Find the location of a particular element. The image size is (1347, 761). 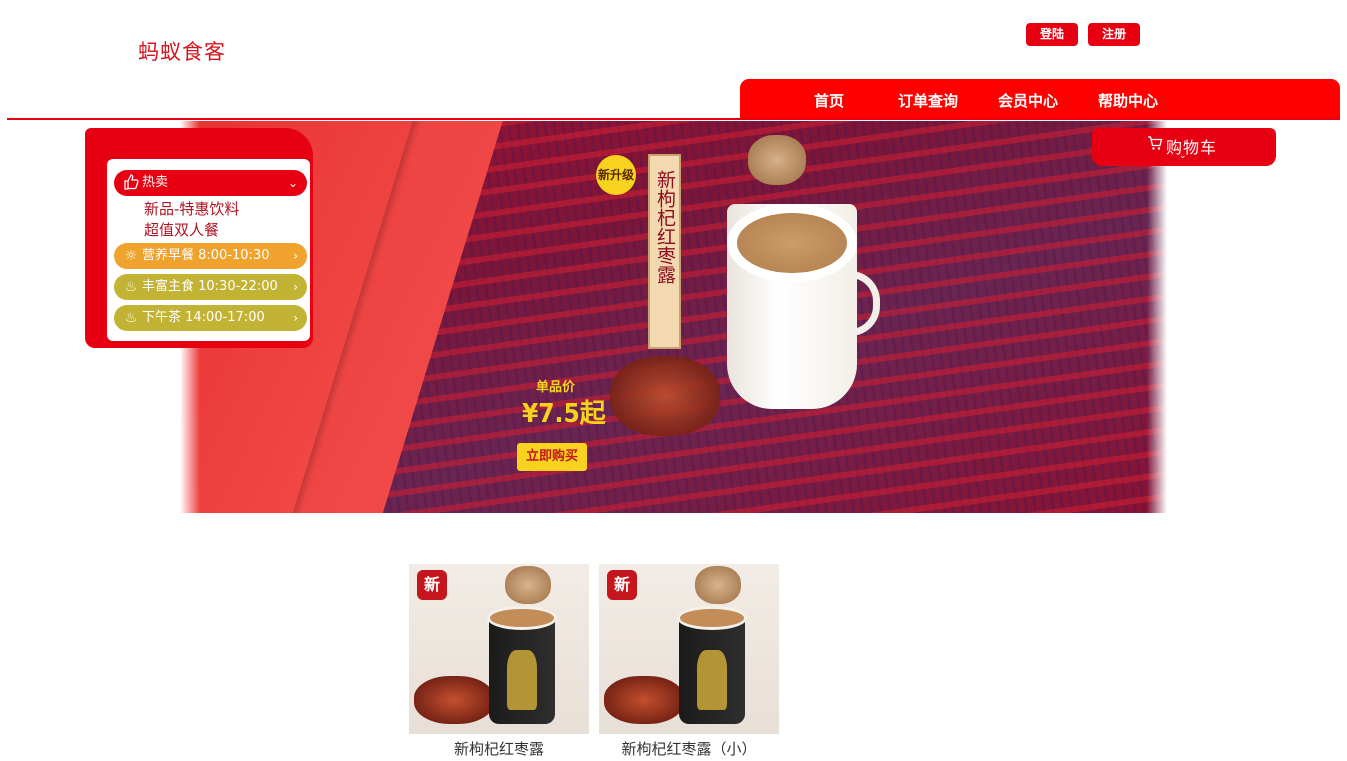

product-card: 新 新枸杞红枣露（小） is located at coordinates (689, 661).